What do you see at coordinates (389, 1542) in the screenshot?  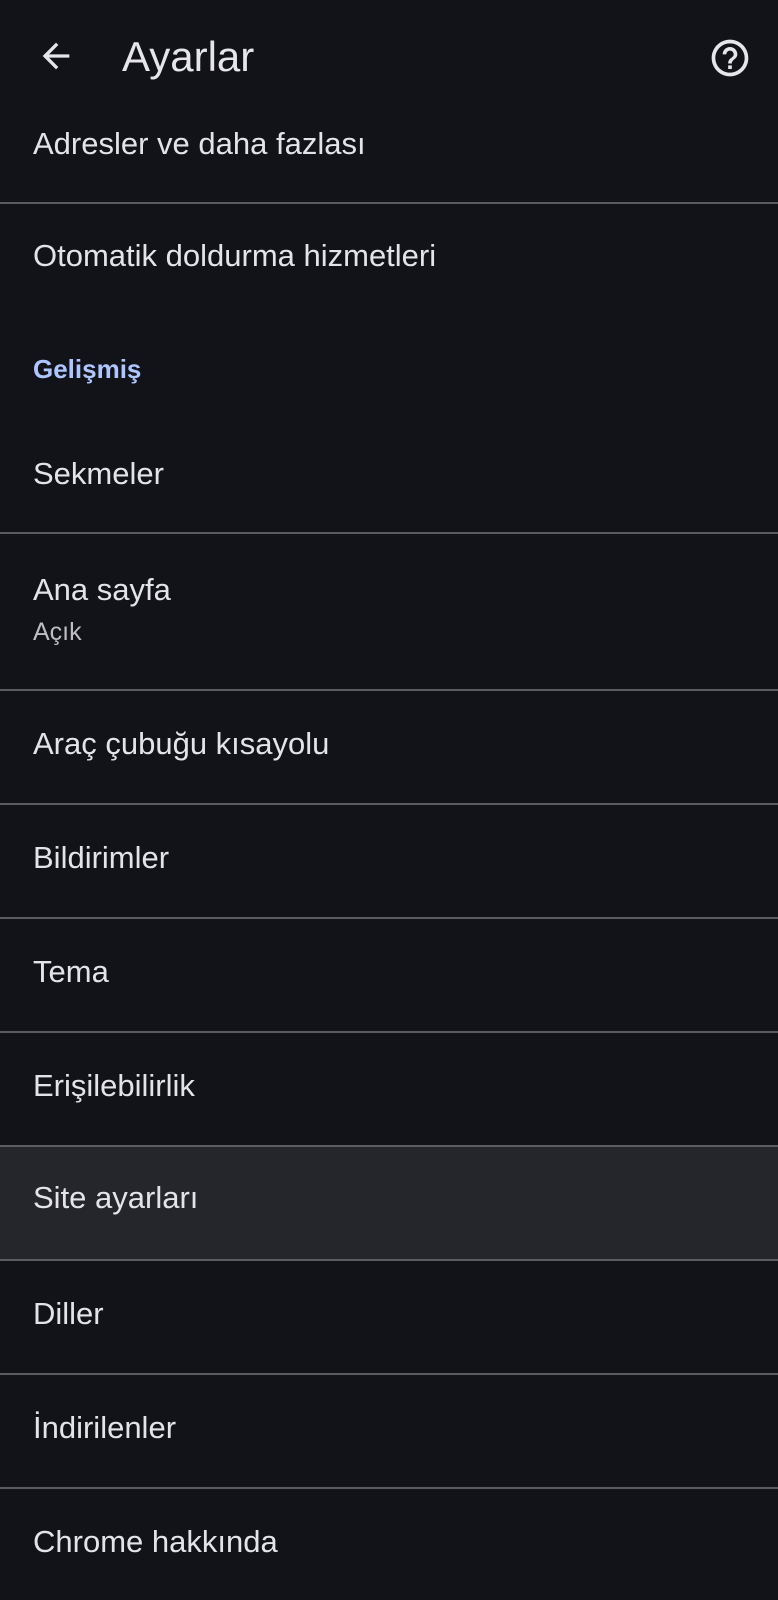 I see `settings-item-about-chrome: Chrome hakkında` at bounding box center [389, 1542].